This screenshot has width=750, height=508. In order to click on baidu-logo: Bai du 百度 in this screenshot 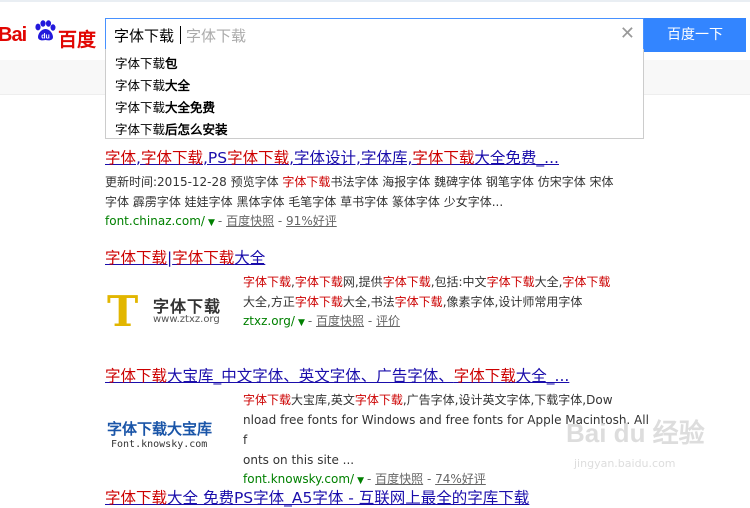, I will do `click(50, 32)`.